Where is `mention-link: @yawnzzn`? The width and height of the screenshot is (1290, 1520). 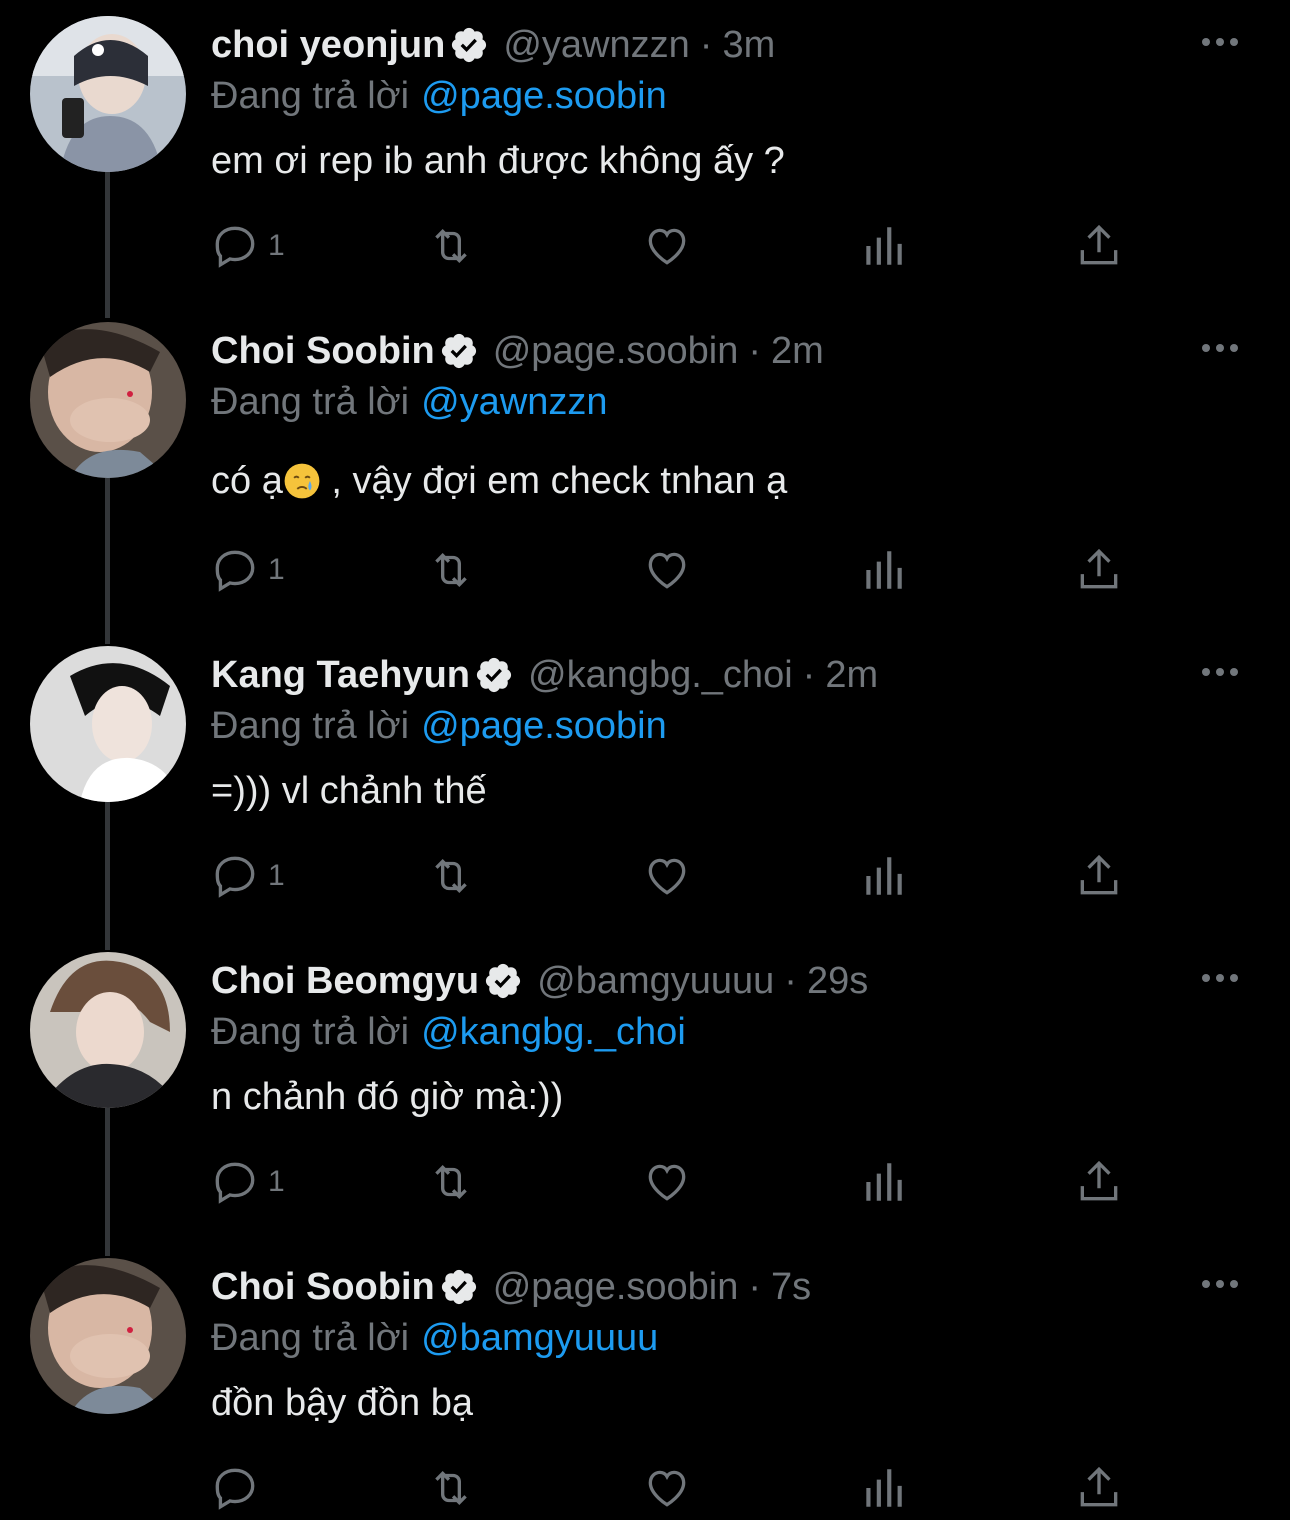
mention-link: @yawnzzn is located at coordinates (514, 402).